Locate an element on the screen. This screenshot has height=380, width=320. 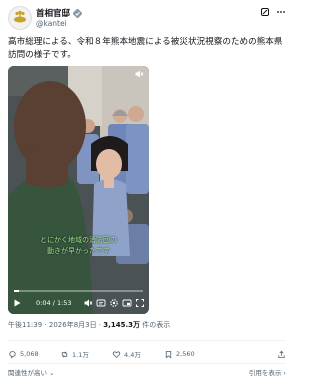
tweet-header: 首相官邸 @kantei is located at coordinates (147, 19).